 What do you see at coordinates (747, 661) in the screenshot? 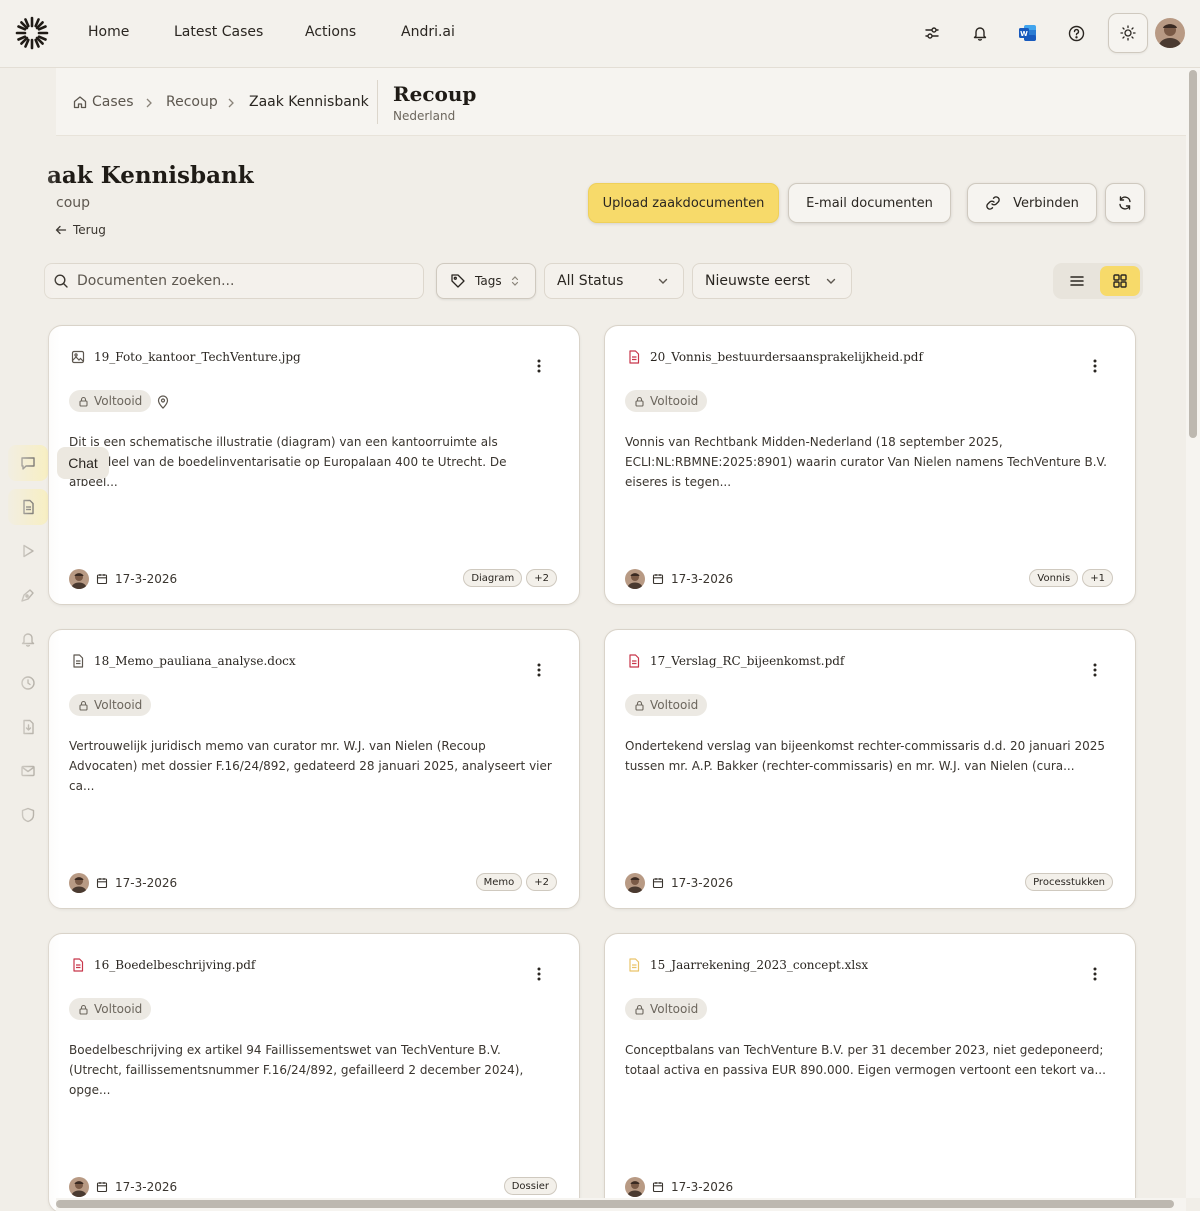
I see `document-filename: 17_Verslag_RC_bijeenkomst.pdf` at bounding box center [747, 661].